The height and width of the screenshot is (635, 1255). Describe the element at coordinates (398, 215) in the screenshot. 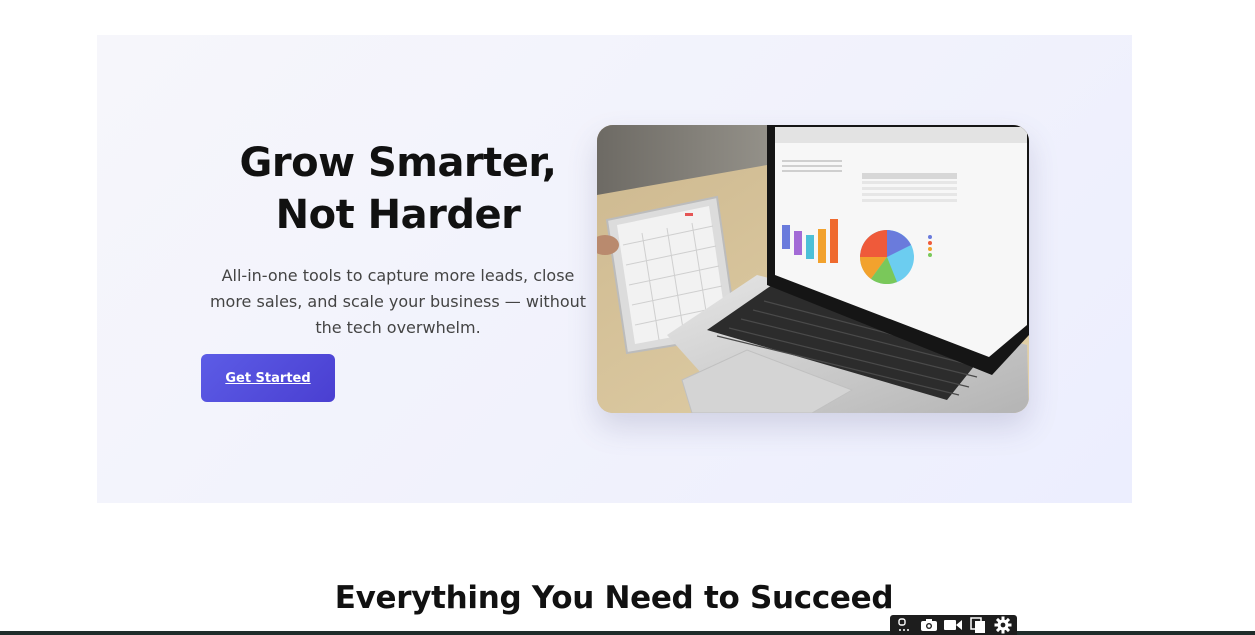

I see `hero-title-line-2: Not Harder` at that location.